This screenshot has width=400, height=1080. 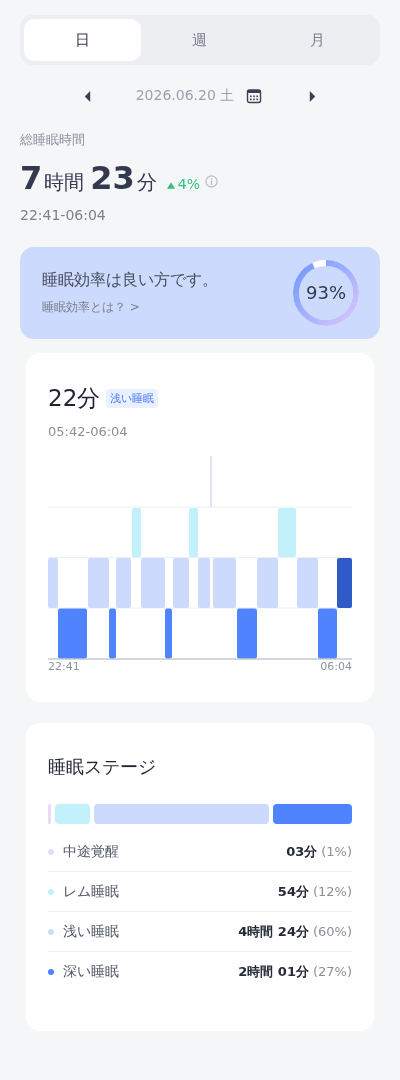 What do you see at coordinates (254, 96) in the screenshot?
I see `calendar-icon` at bounding box center [254, 96].